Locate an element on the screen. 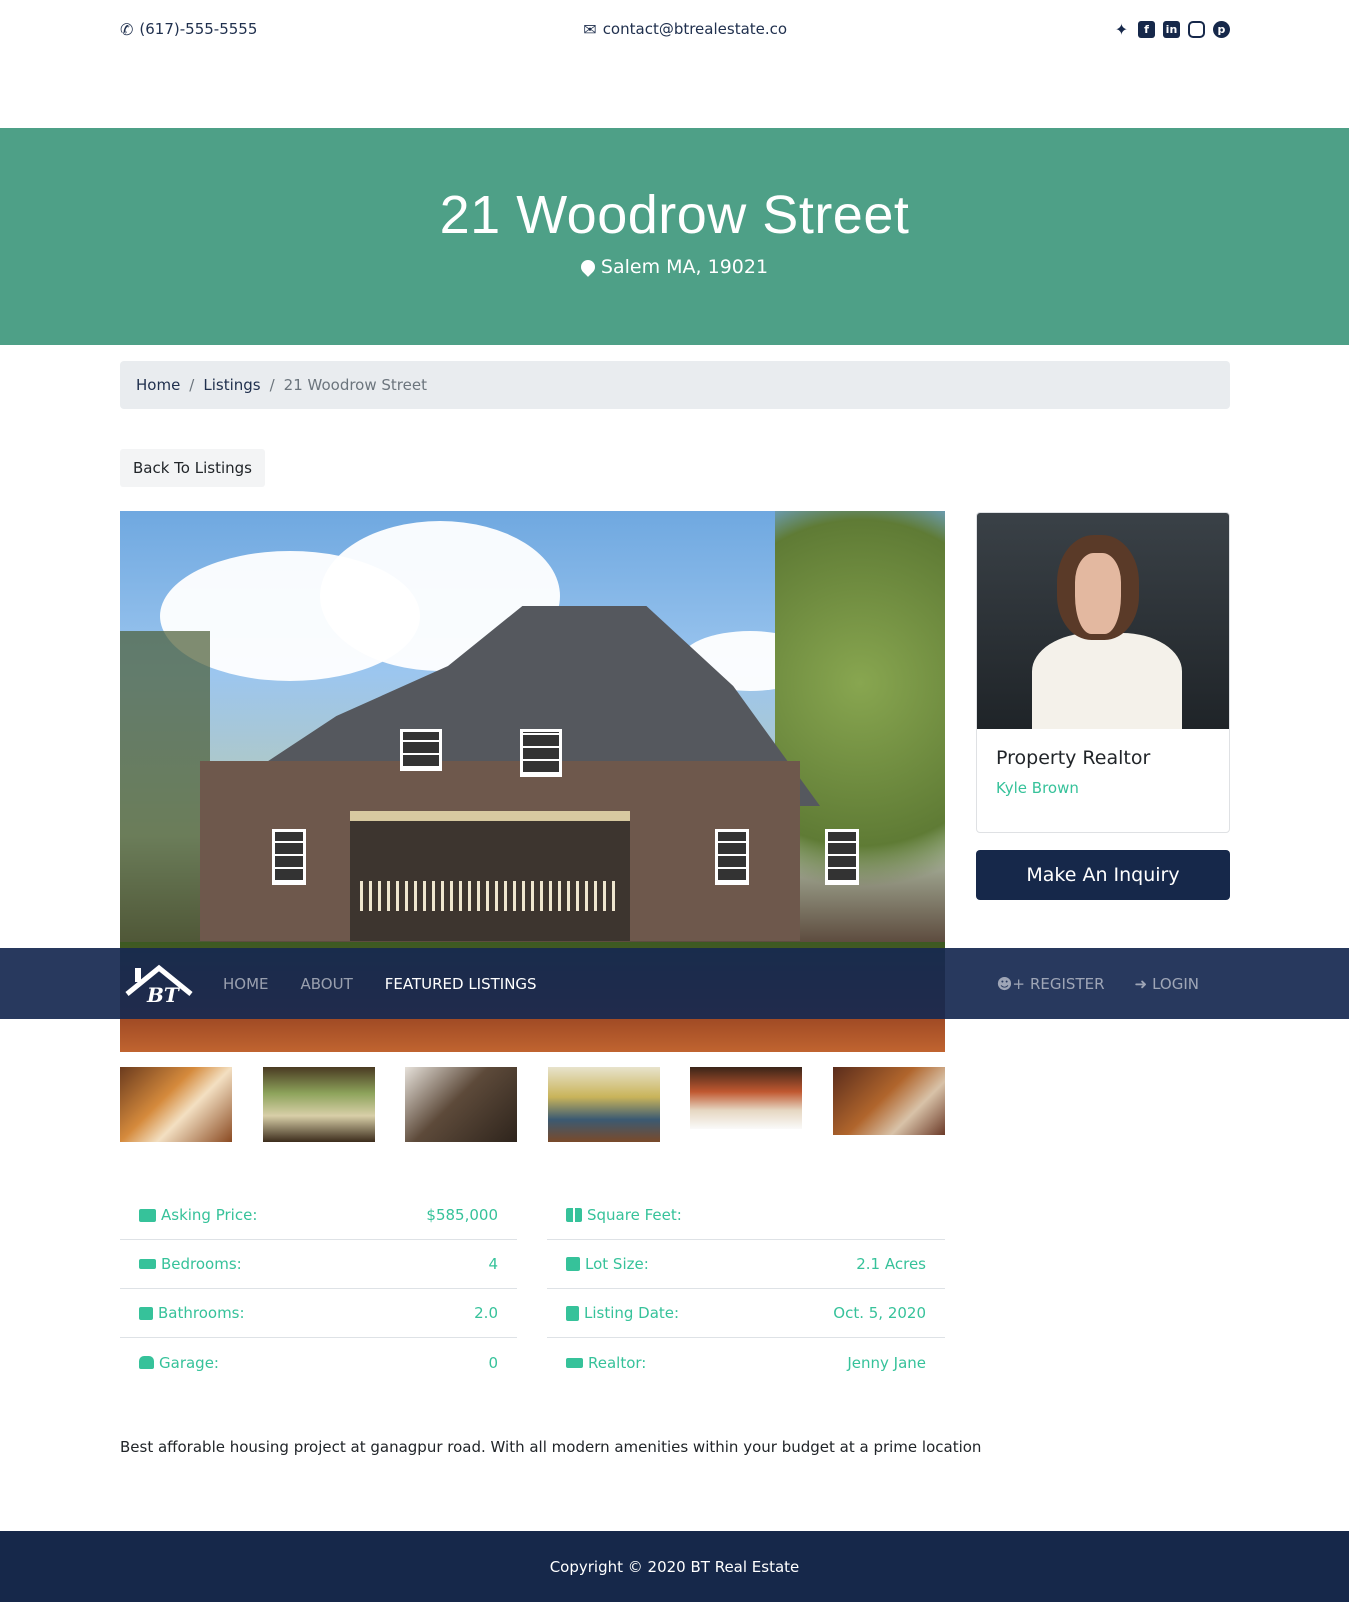 The height and width of the screenshot is (1602, 1349). instagram-icon is located at coordinates (1196, 29).